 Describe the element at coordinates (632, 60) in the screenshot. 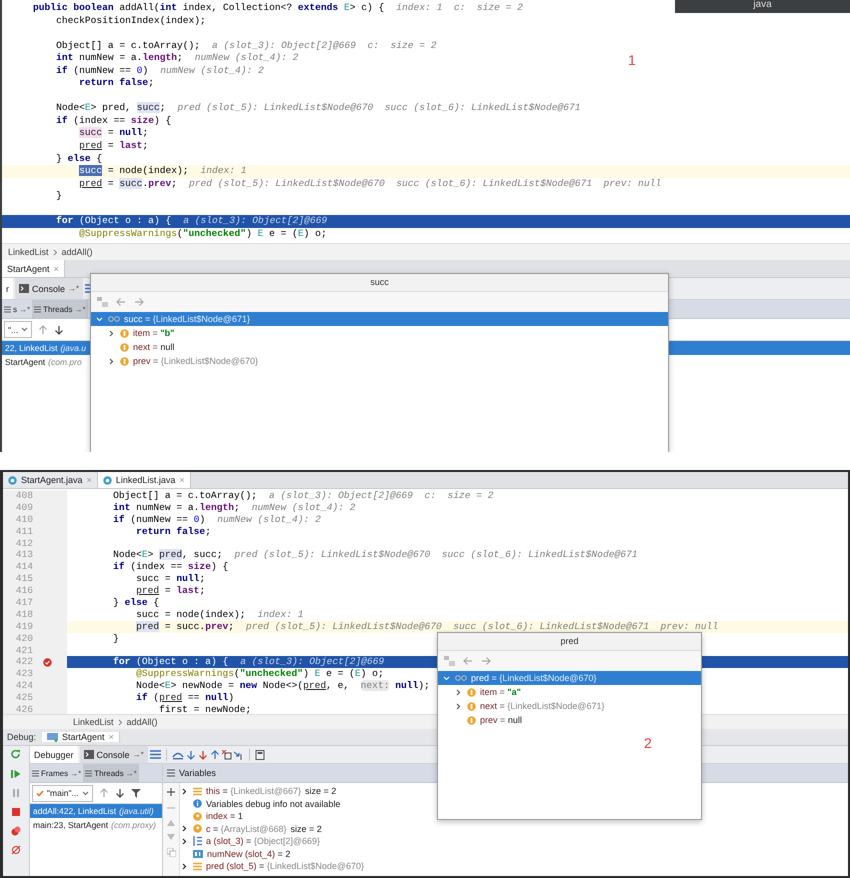

I see `annotation-number: 1` at that location.